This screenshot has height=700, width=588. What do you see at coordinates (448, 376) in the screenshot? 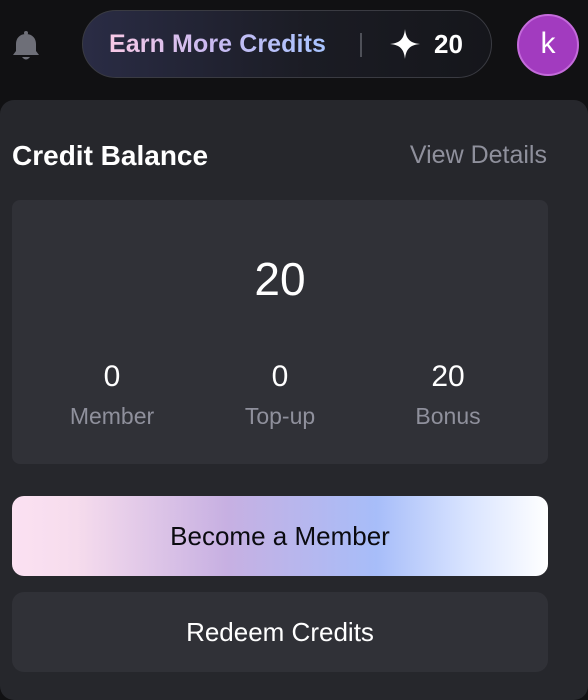
I see `stat-value: 20` at bounding box center [448, 376].